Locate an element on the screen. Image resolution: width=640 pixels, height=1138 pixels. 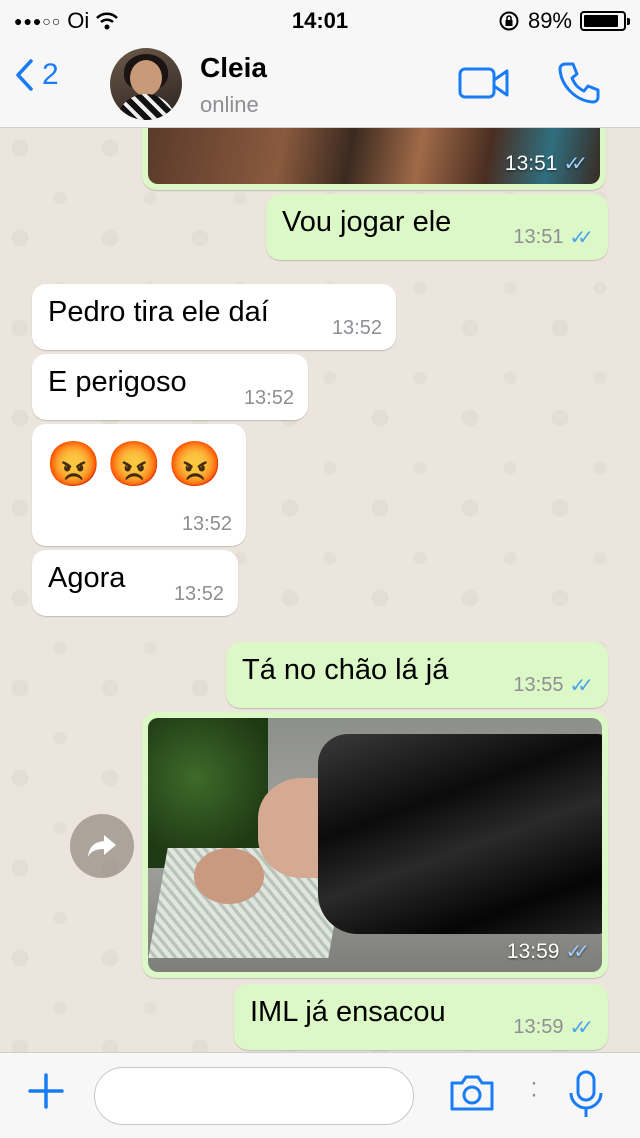
composer-bar: · · is located at coordinates (320, 1095).